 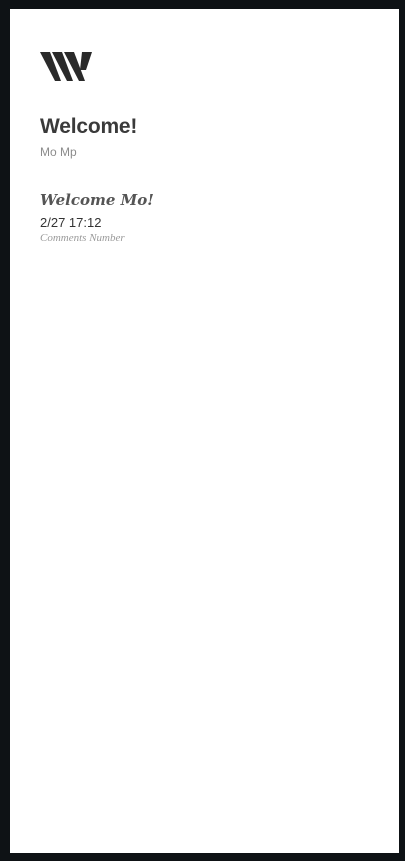 I want to click on post-title: Welcome Mo!, so click(x=190, y=200).